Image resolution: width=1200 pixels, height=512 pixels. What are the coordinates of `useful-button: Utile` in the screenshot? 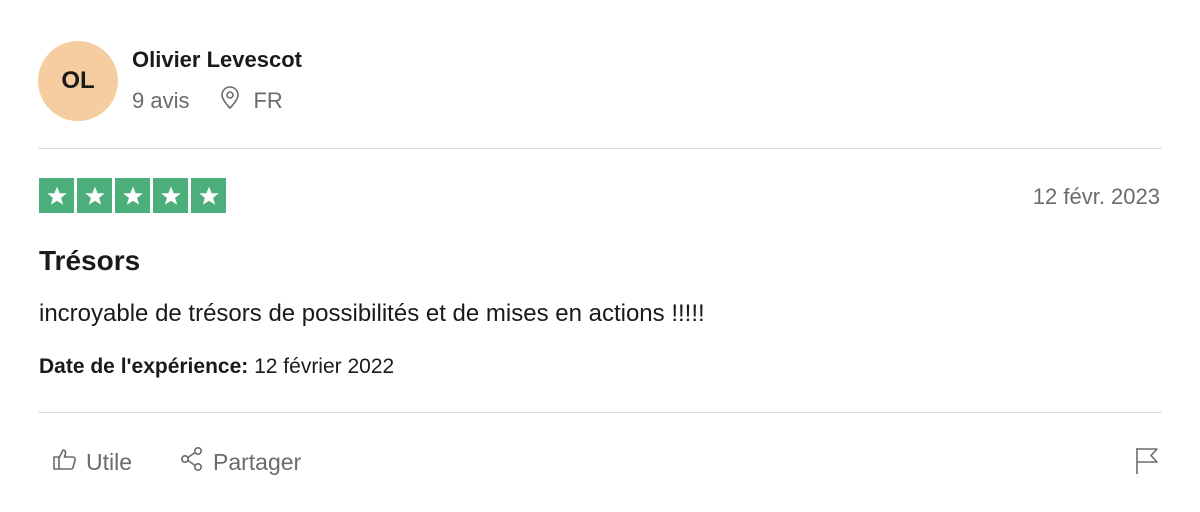 It's located at (92, 462).